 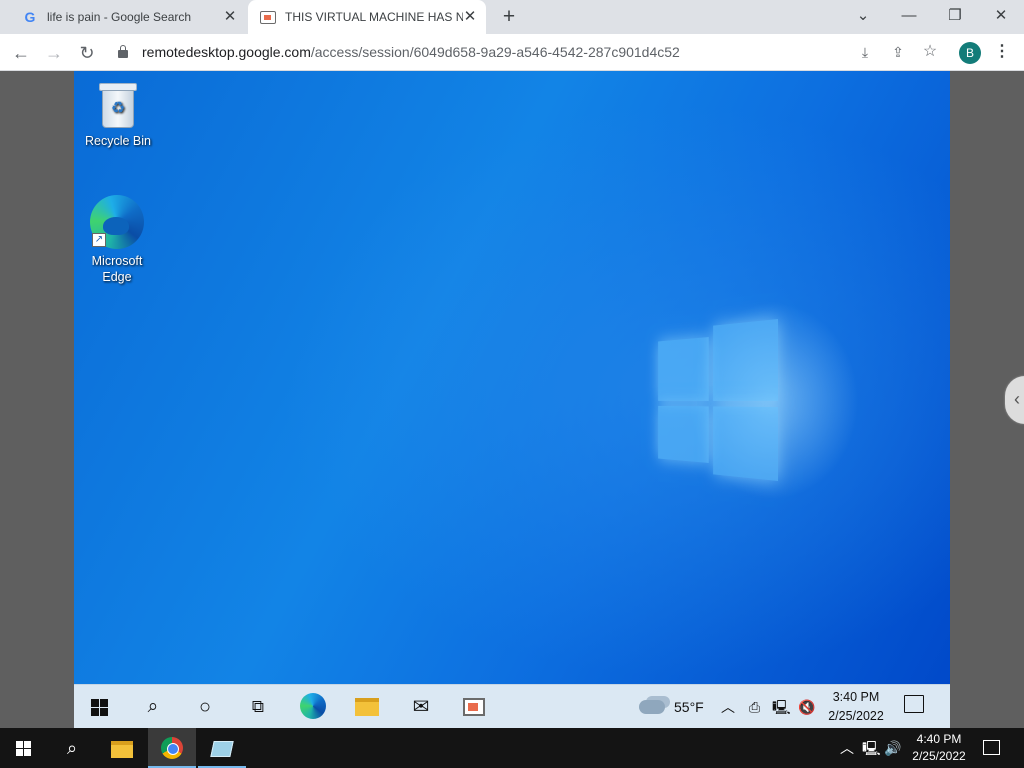 I want to click on restore-button: ❐, so click(x=955, y=16).